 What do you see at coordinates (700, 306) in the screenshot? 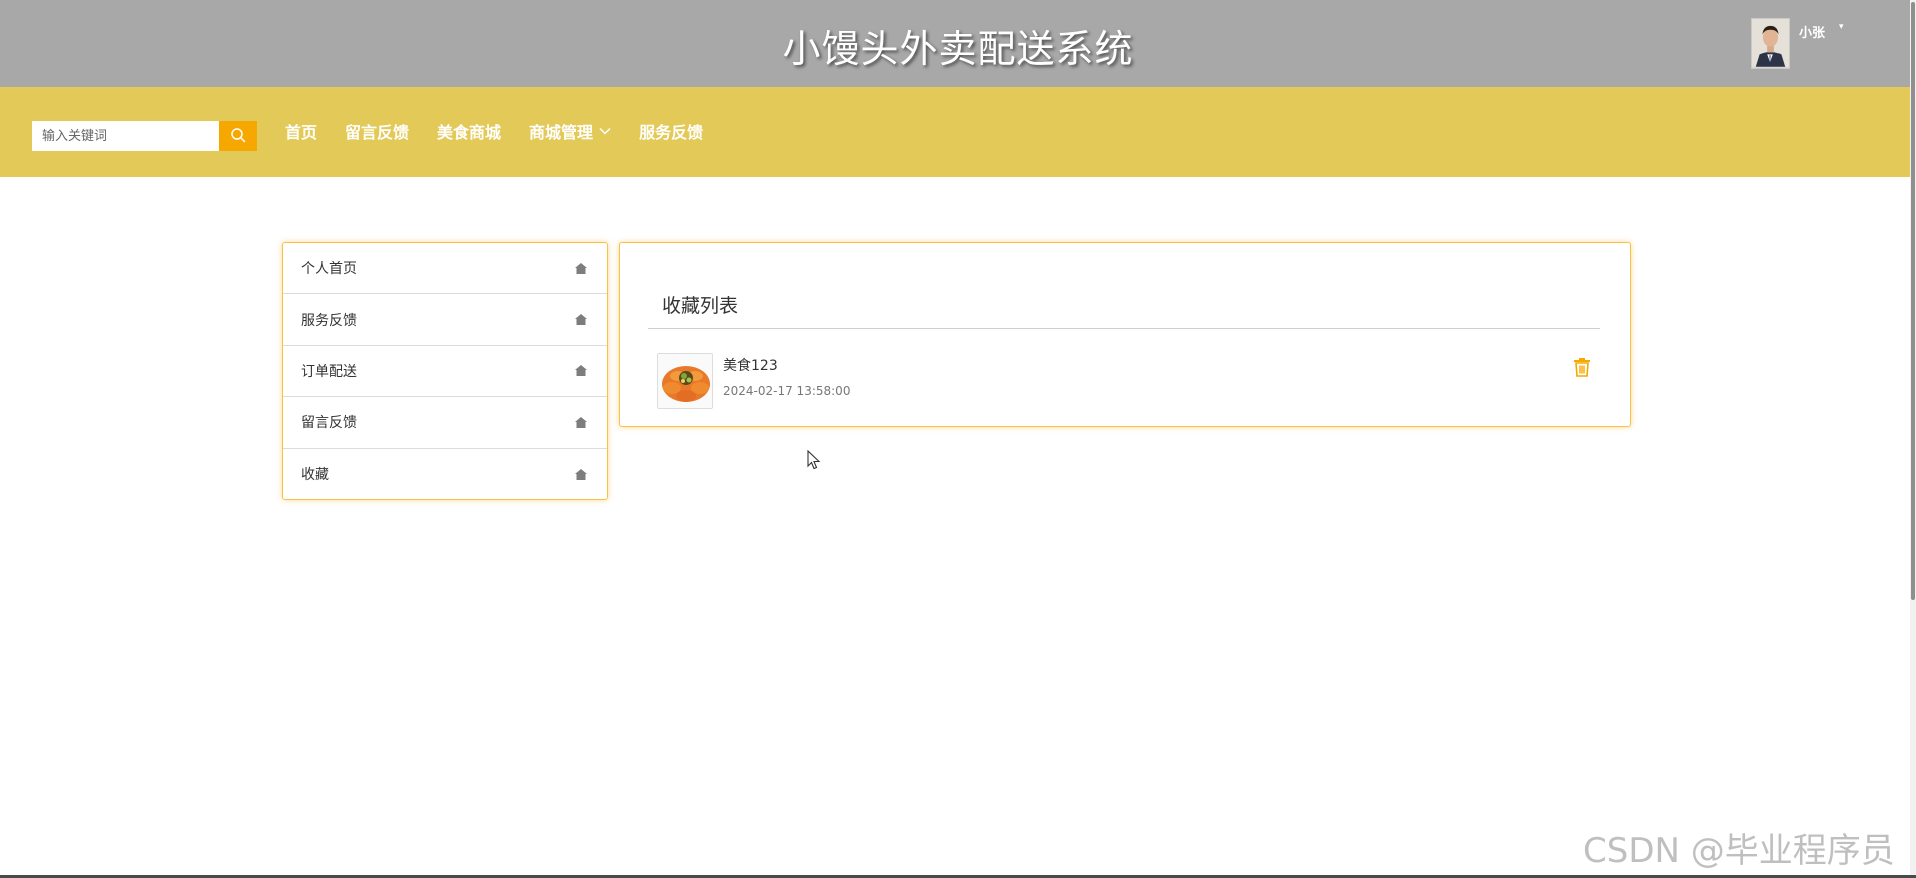
I see `panel-title: 收藏列表` at bounding box center [700, 306].